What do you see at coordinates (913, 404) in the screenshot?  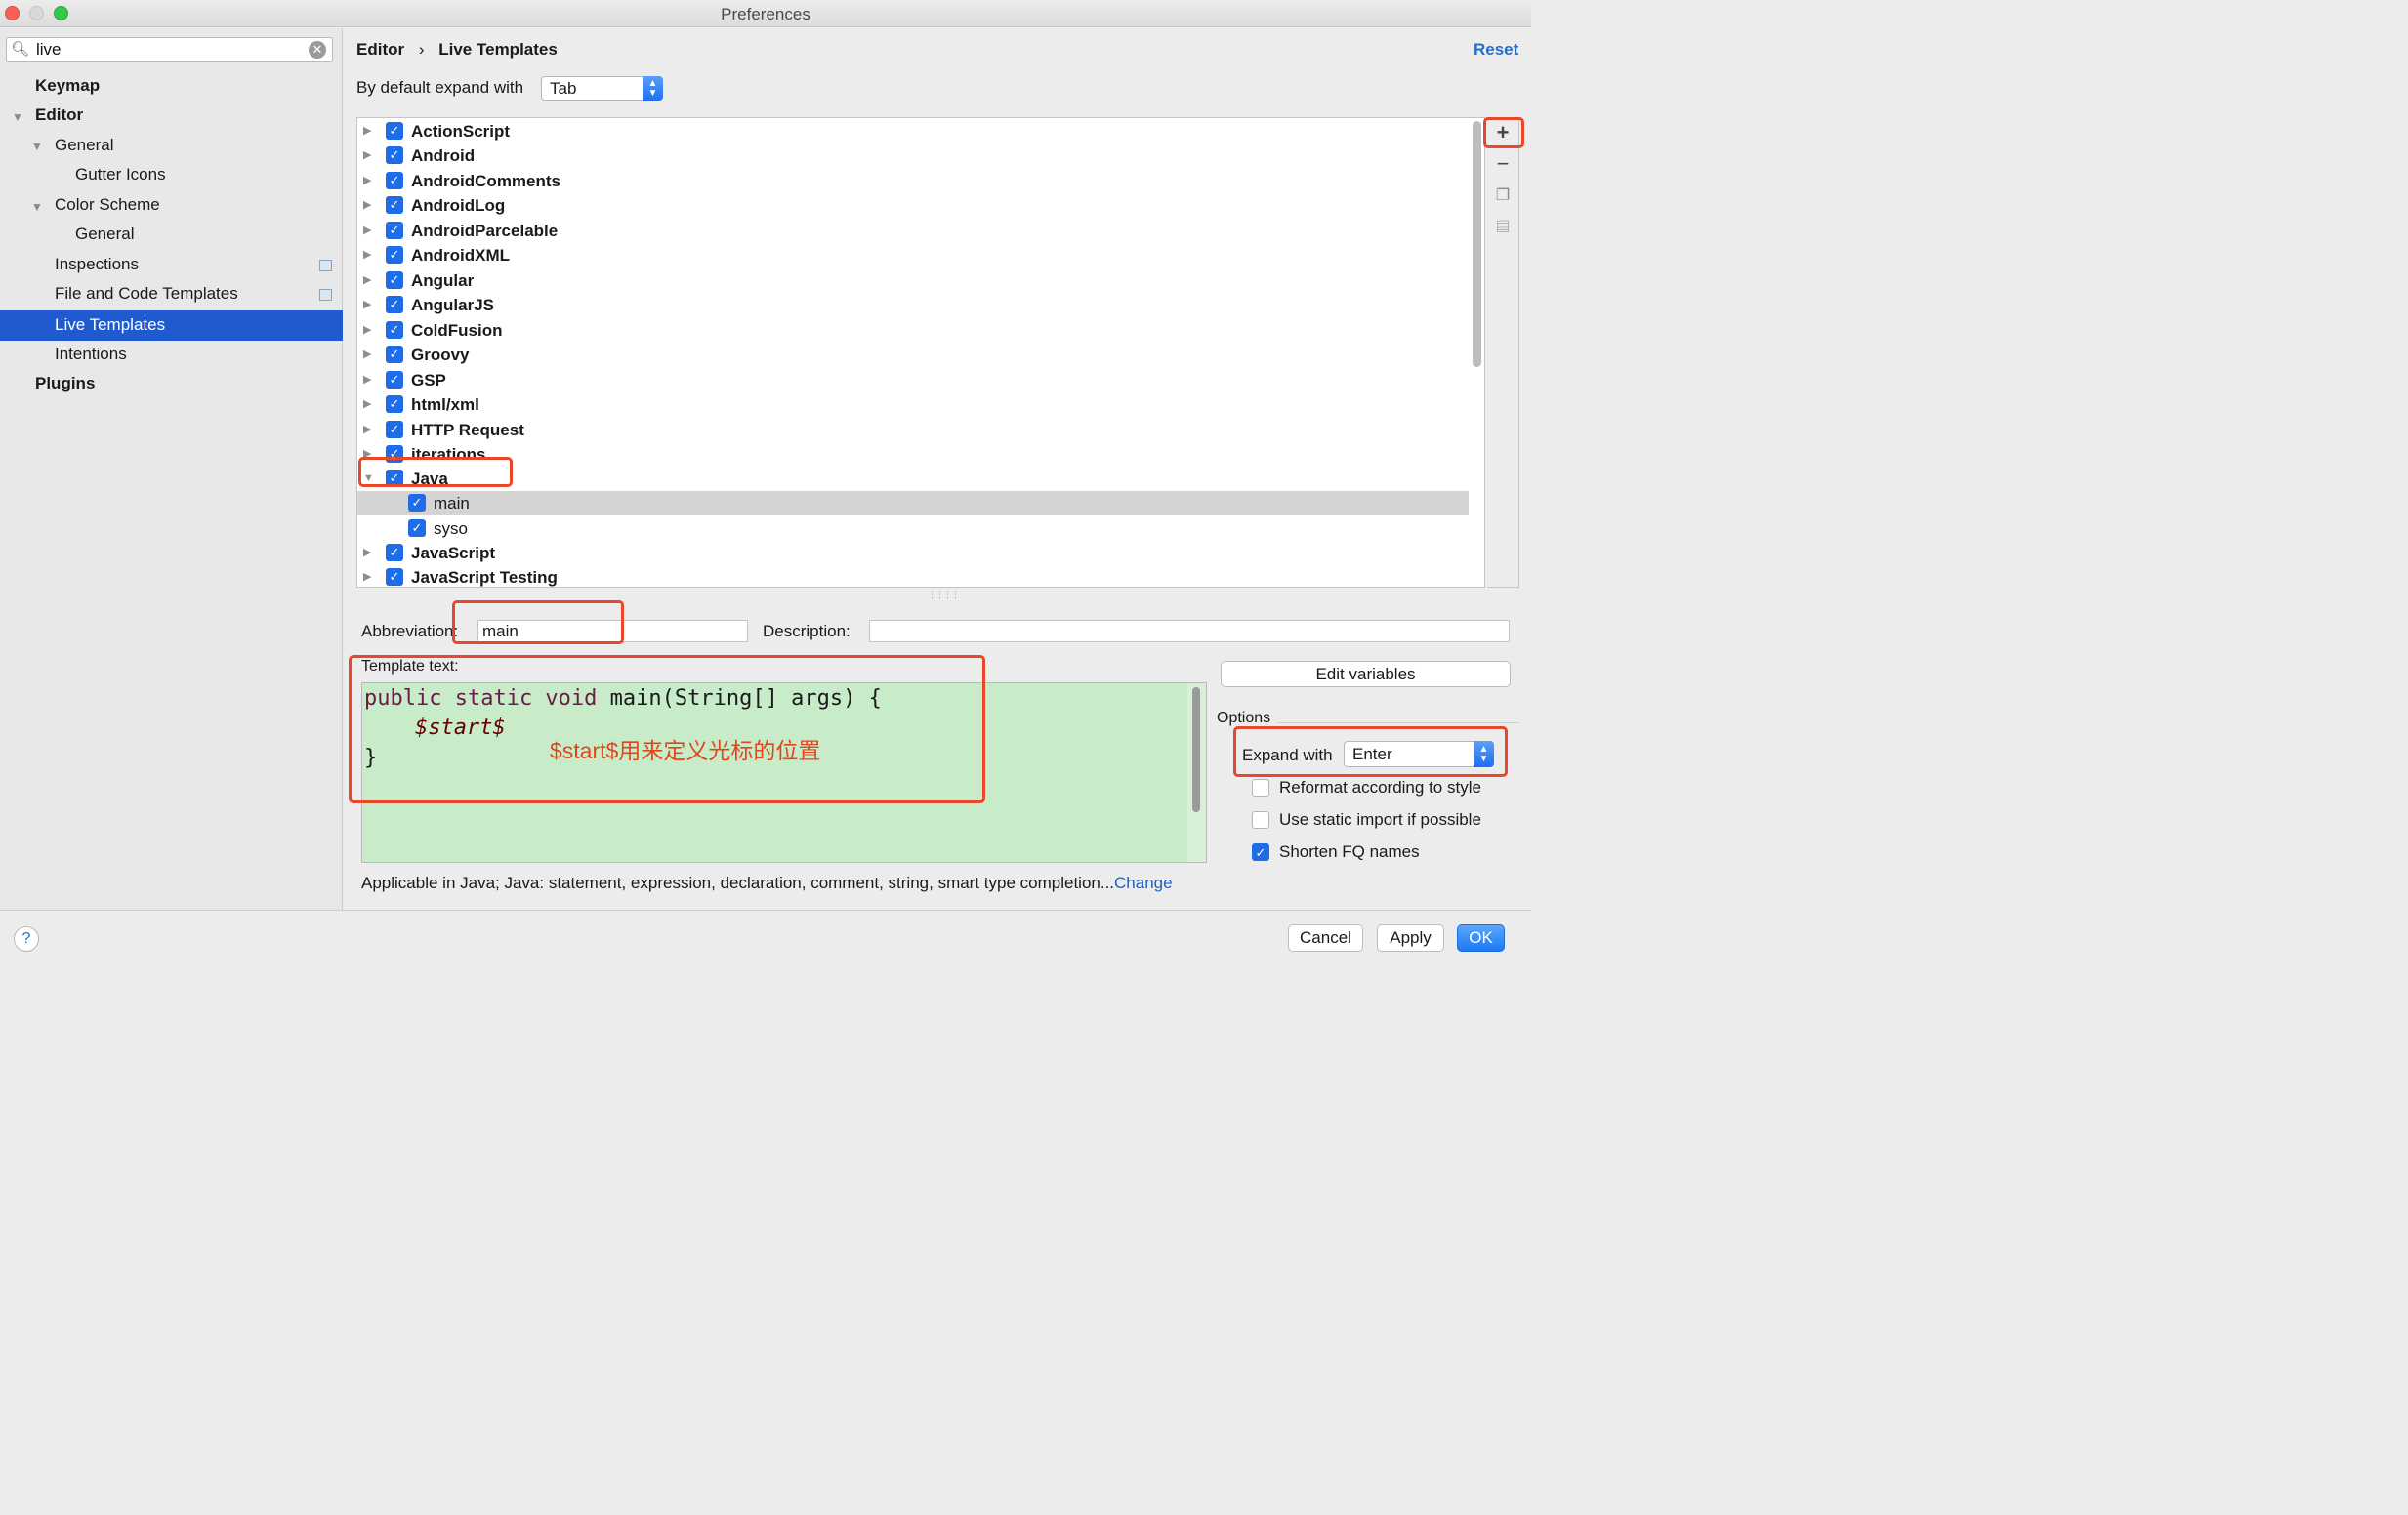 I see `template-group-row: ▶ ✓ html/xml` at bounding box center [913, 404].